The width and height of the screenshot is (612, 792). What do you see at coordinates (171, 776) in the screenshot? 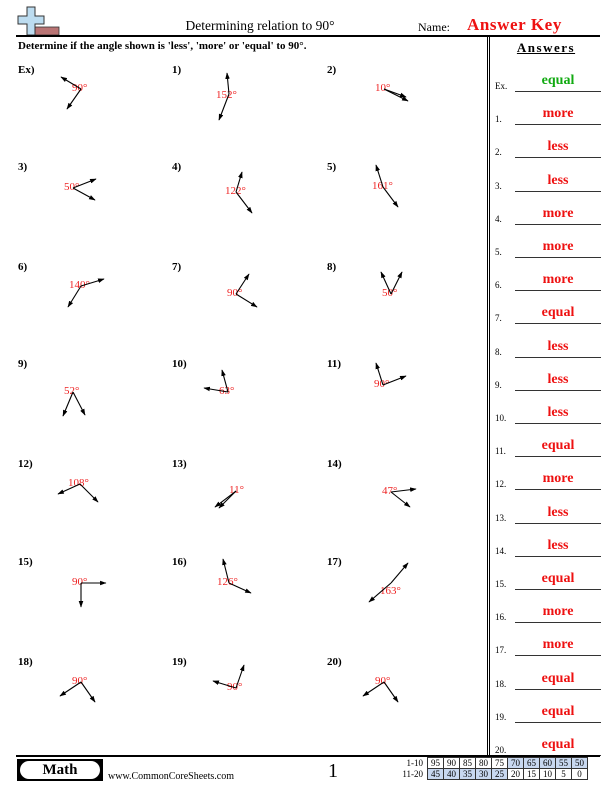
I see `website-link: www.CommonCoreSheets.com` at bounding box center [171, 776].